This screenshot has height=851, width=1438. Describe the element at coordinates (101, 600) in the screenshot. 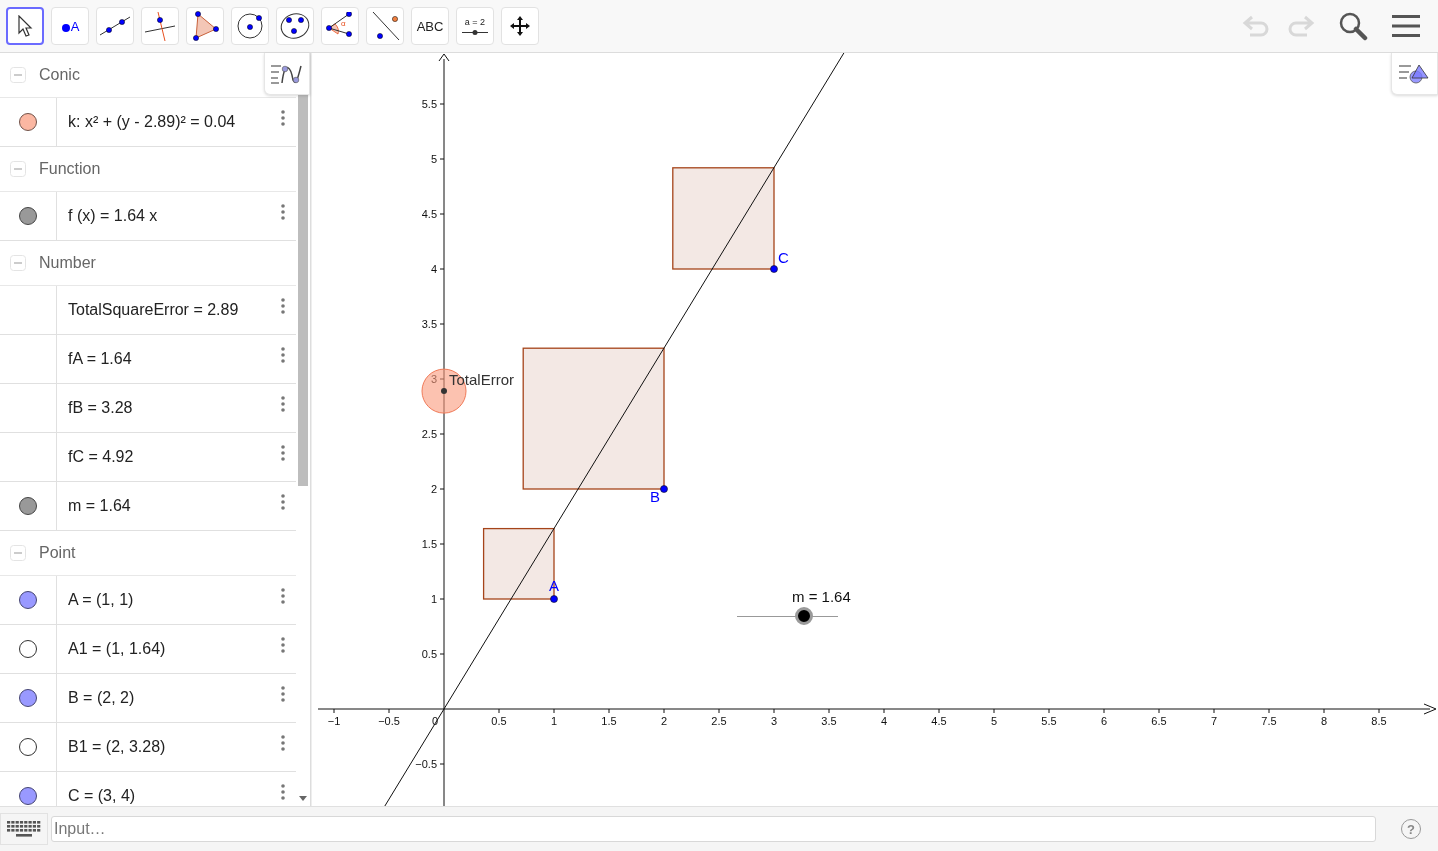

I see `algebra-entry: A = (1, 1)` at that location.